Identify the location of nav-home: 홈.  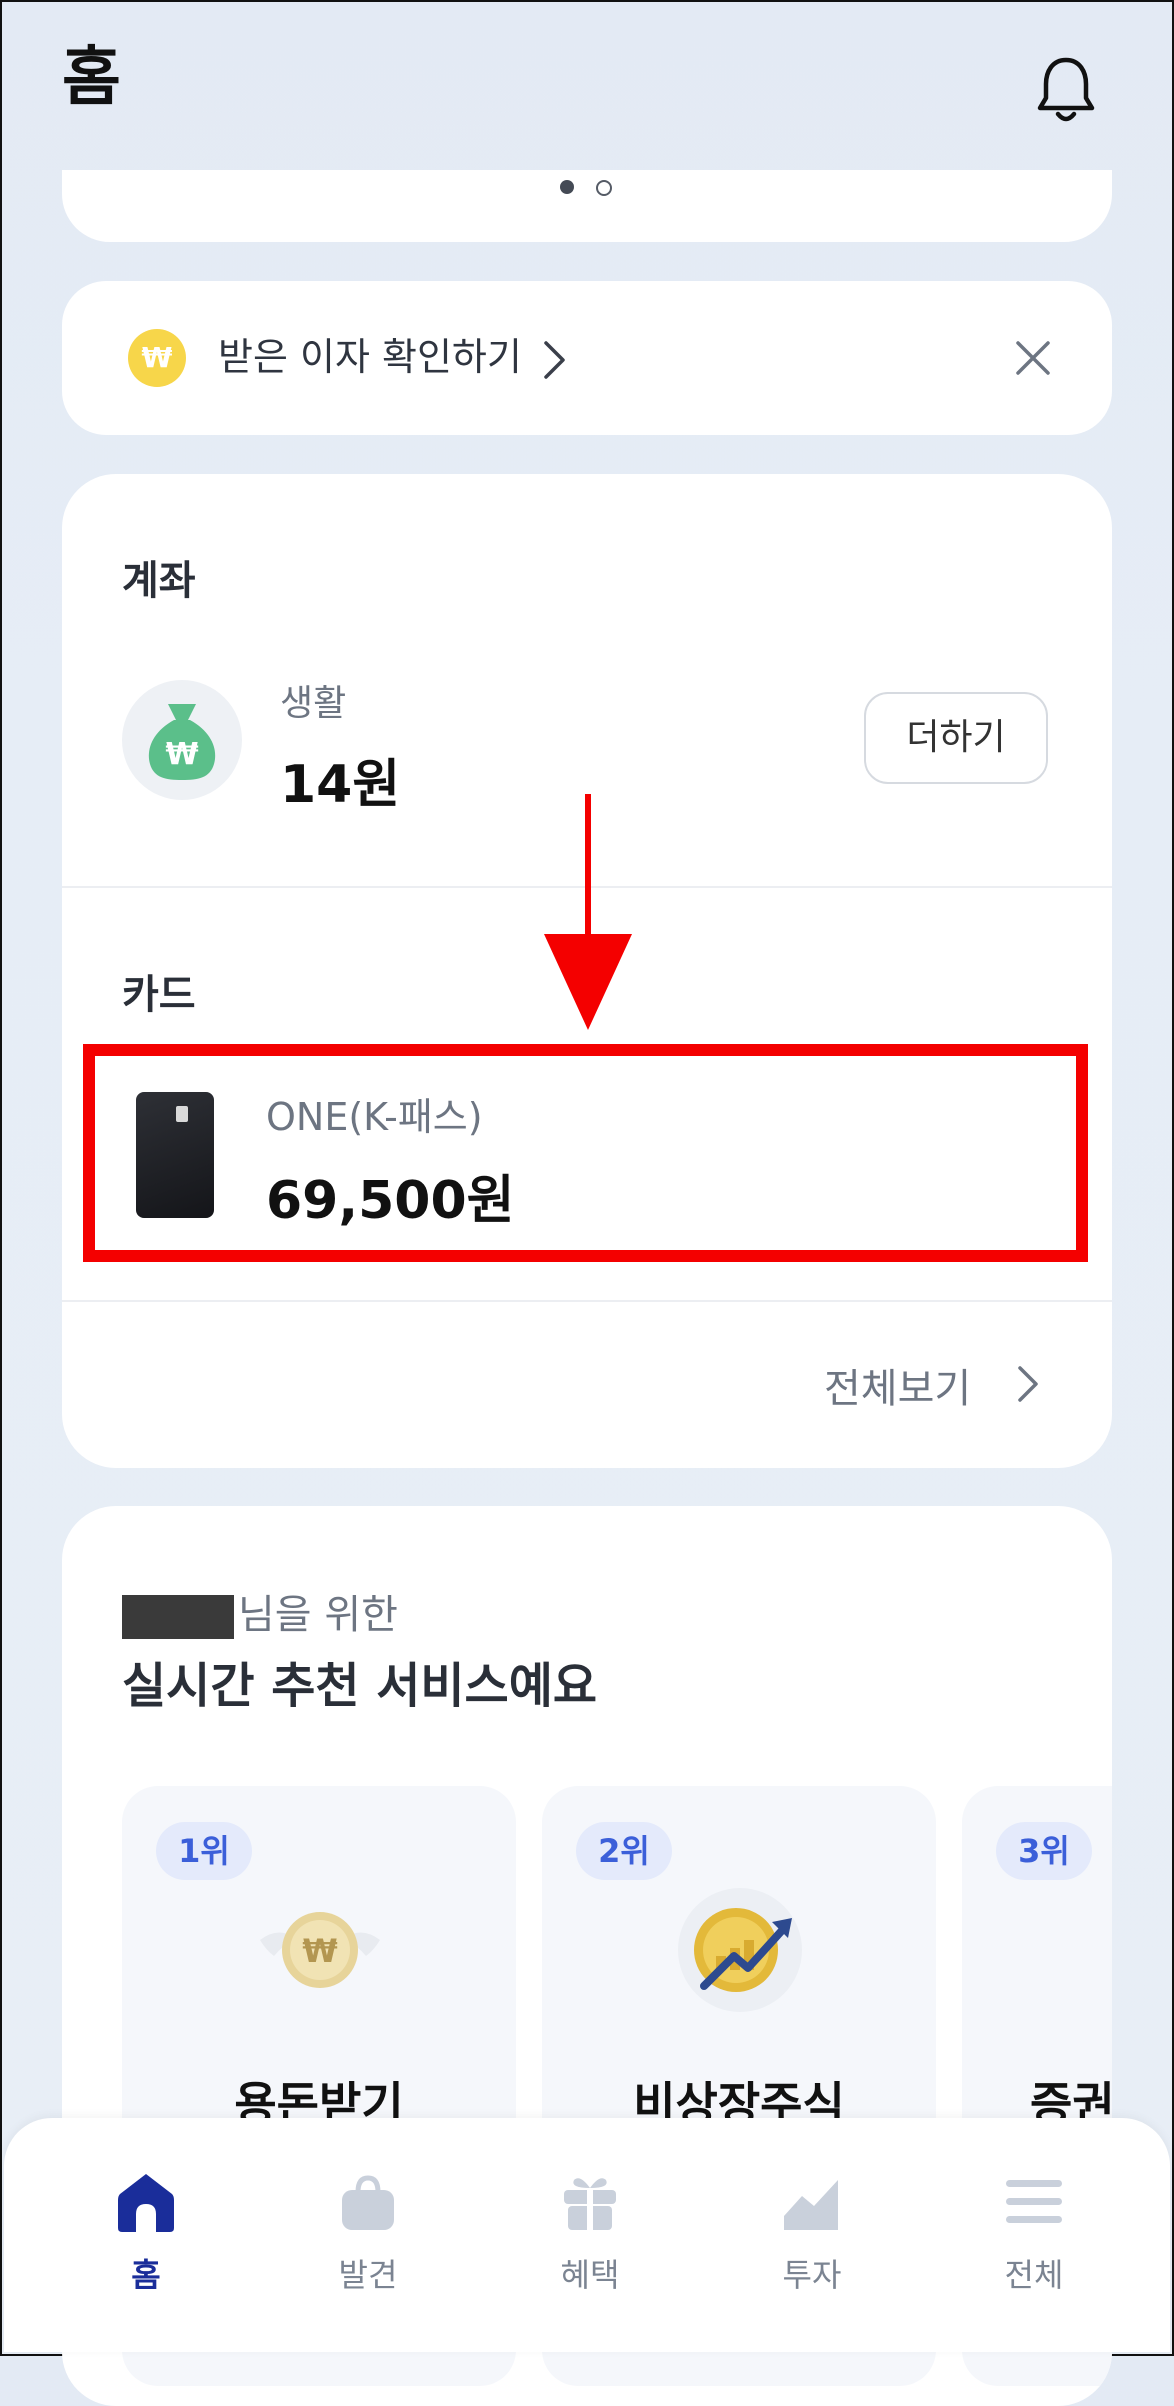
(146, 2223).